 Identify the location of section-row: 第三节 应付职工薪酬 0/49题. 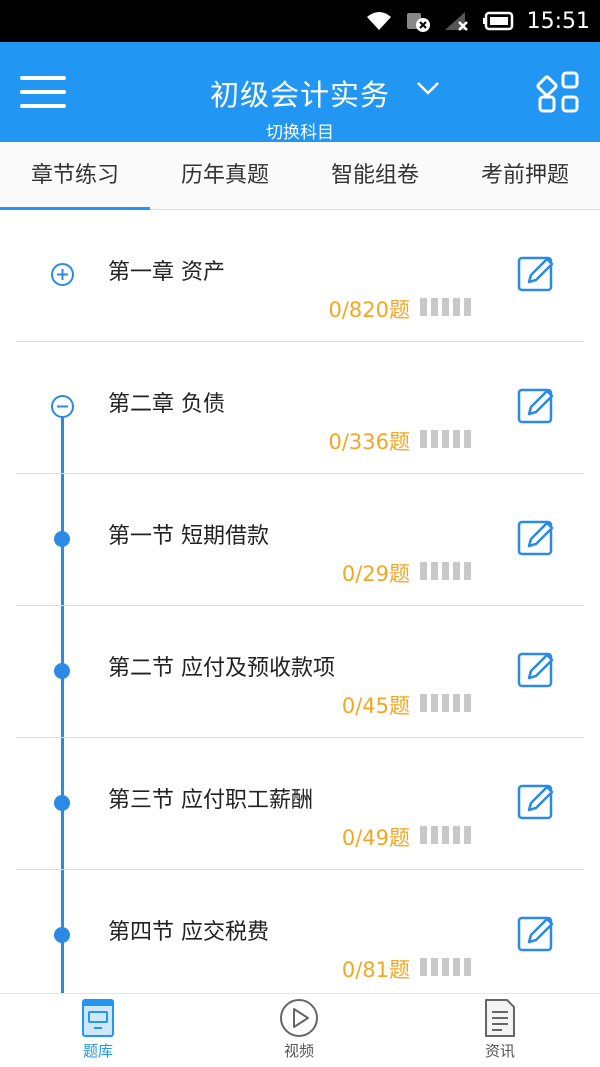
(300, 804).